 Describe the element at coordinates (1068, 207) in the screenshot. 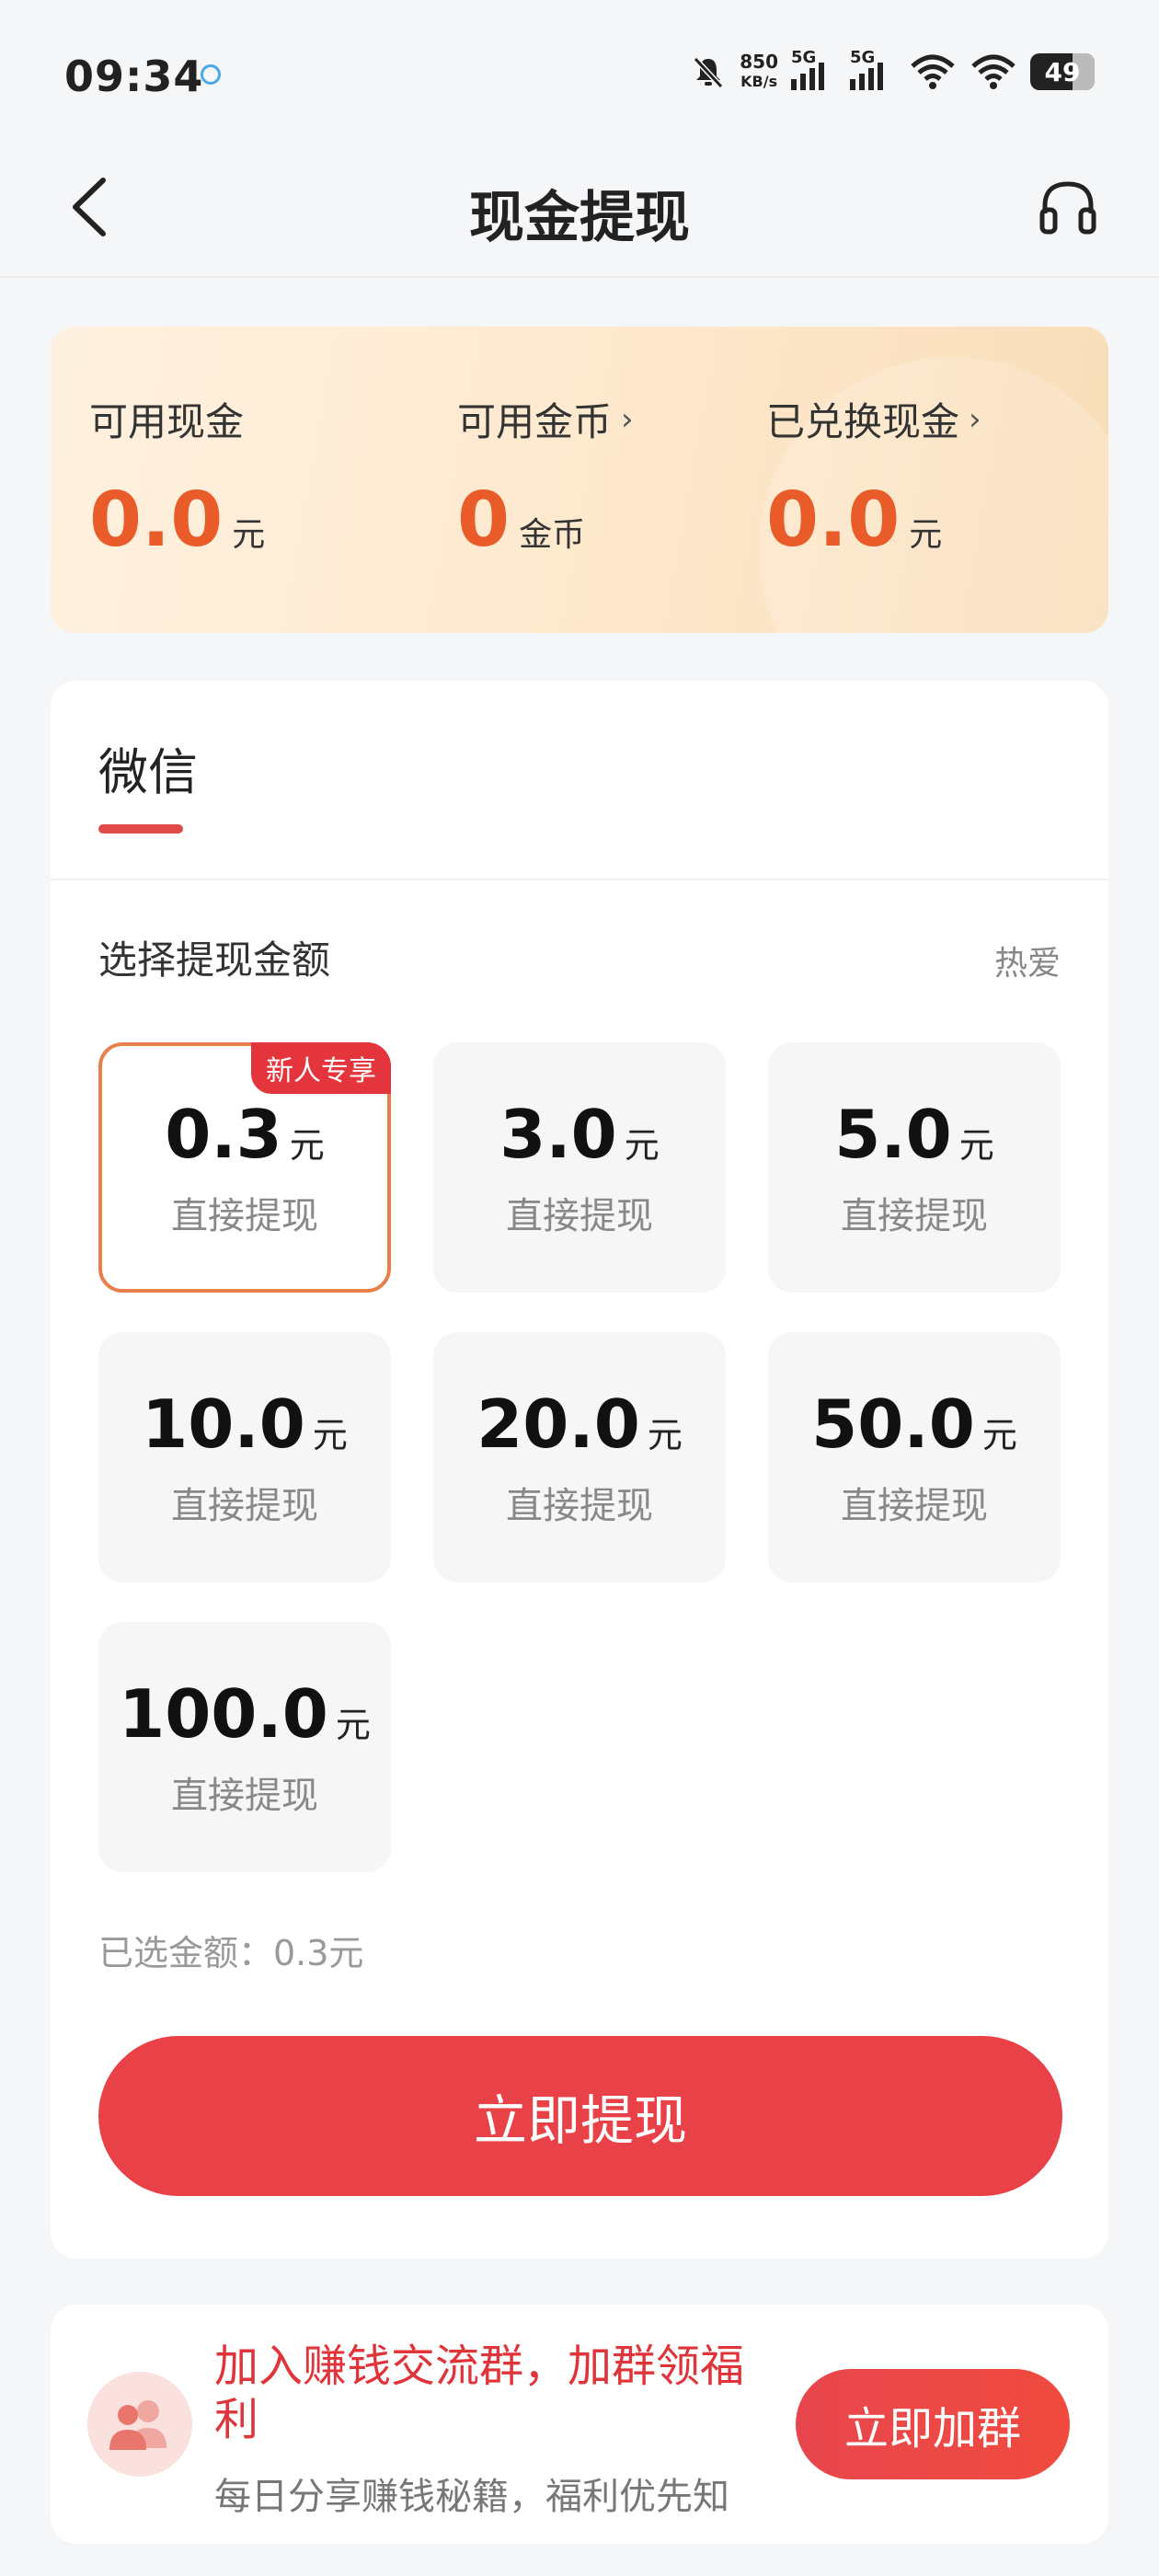

I see `customer-service-headset-icon` at that location.